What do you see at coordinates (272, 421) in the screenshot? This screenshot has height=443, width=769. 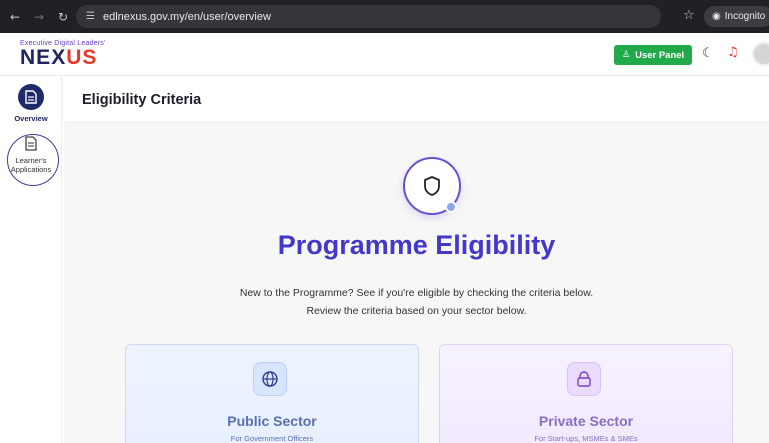 I see `card-title: Public Sector` at bounding box center [272, 421].